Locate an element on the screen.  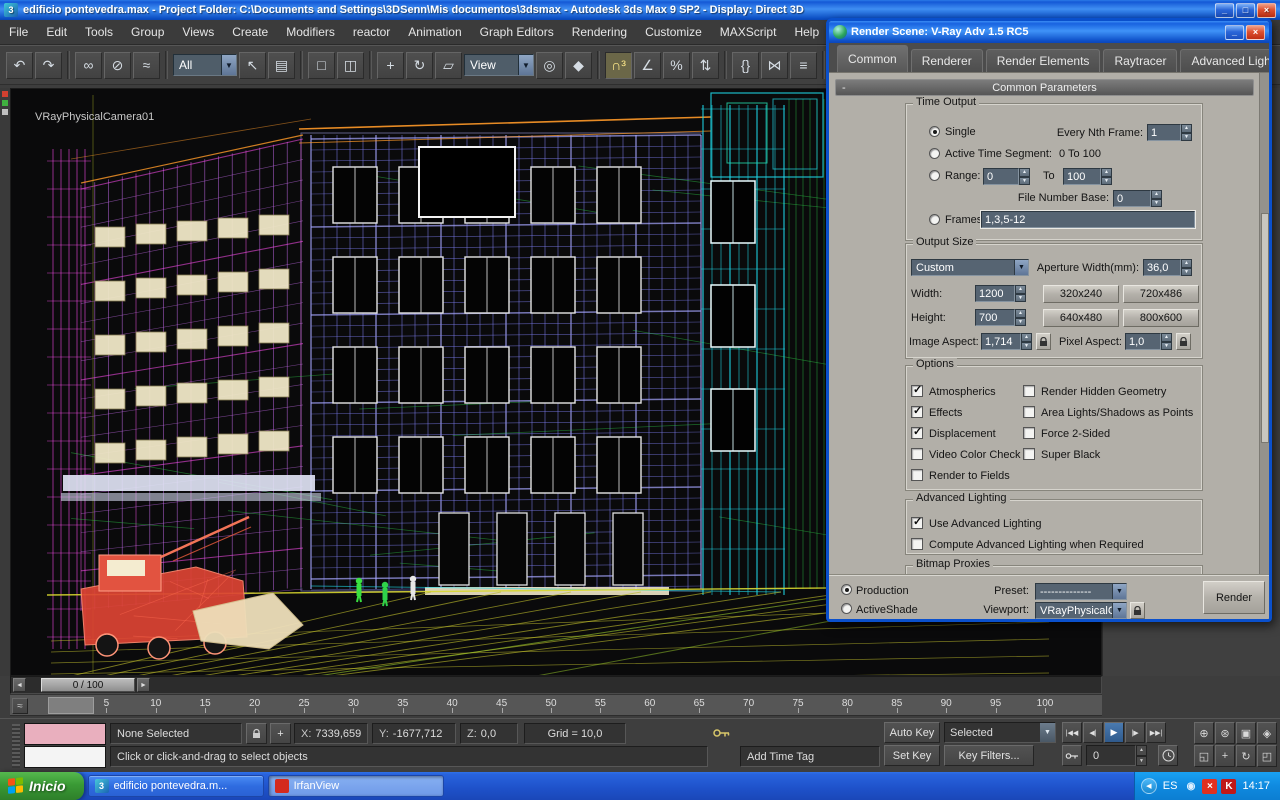
menu-modifiers: Modifiers is located at coordinates (310, 32).